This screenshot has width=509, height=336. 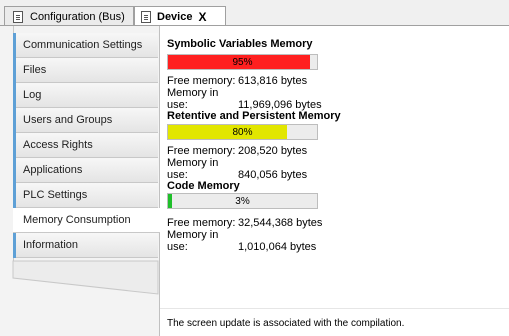 I want to click on symbolic-memory-bar: 95%, so click(x=242, y=62).